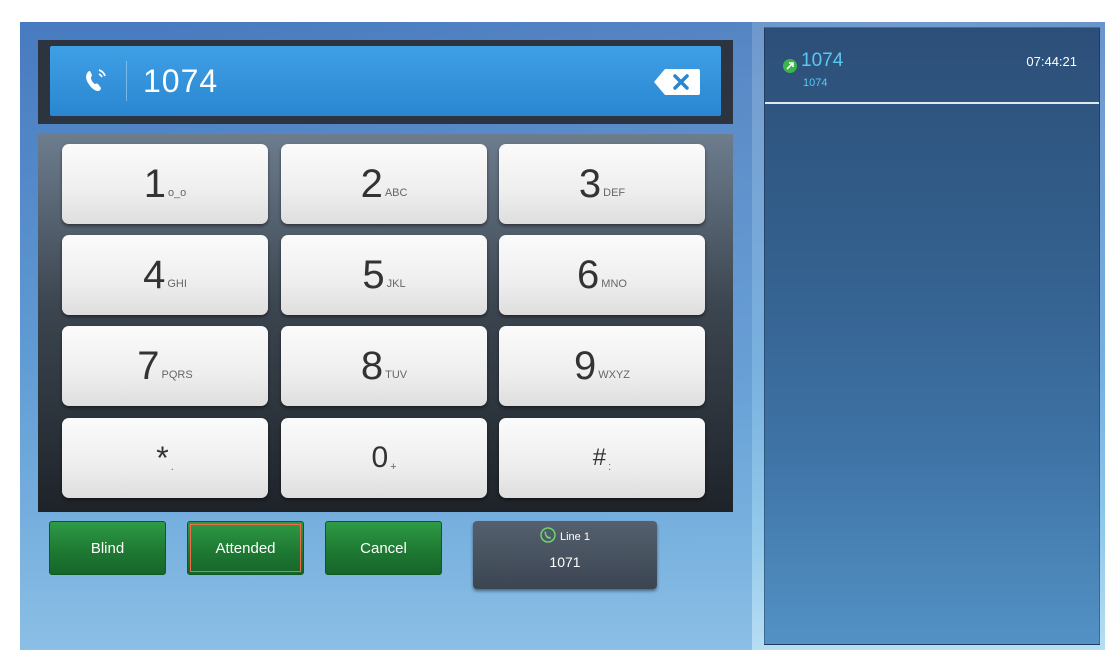 This screenshot has height=650, width=1105. I want to click on key-digit: 1, so click(154, 183).